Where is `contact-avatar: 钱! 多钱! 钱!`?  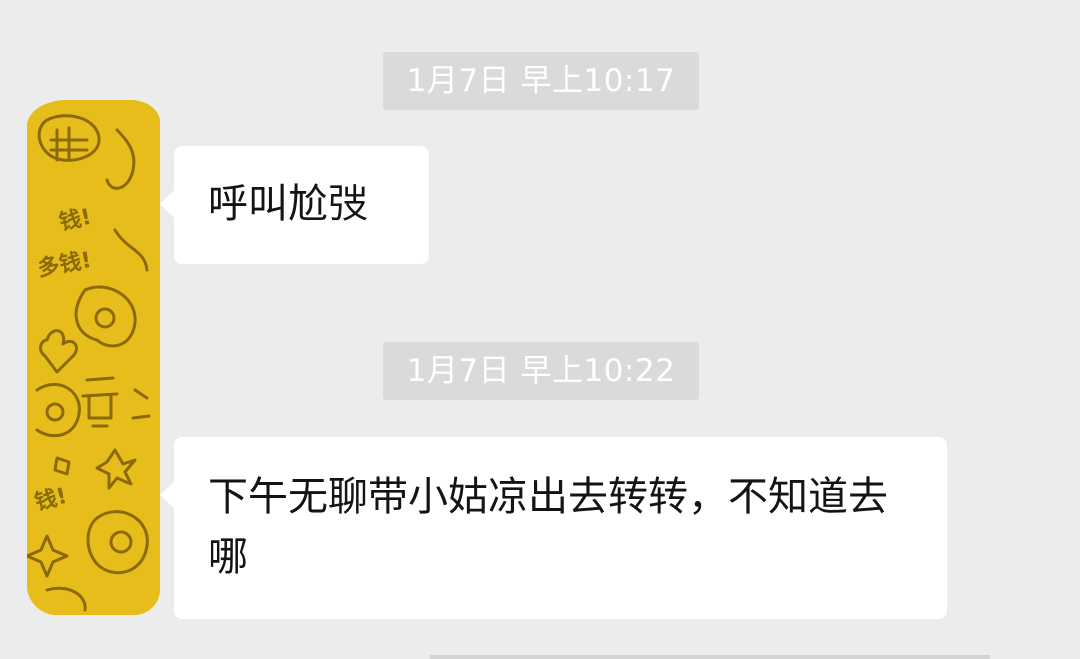 contact-avatar: 钱! 多钱! 钱! is located at coordinates (93, 357).